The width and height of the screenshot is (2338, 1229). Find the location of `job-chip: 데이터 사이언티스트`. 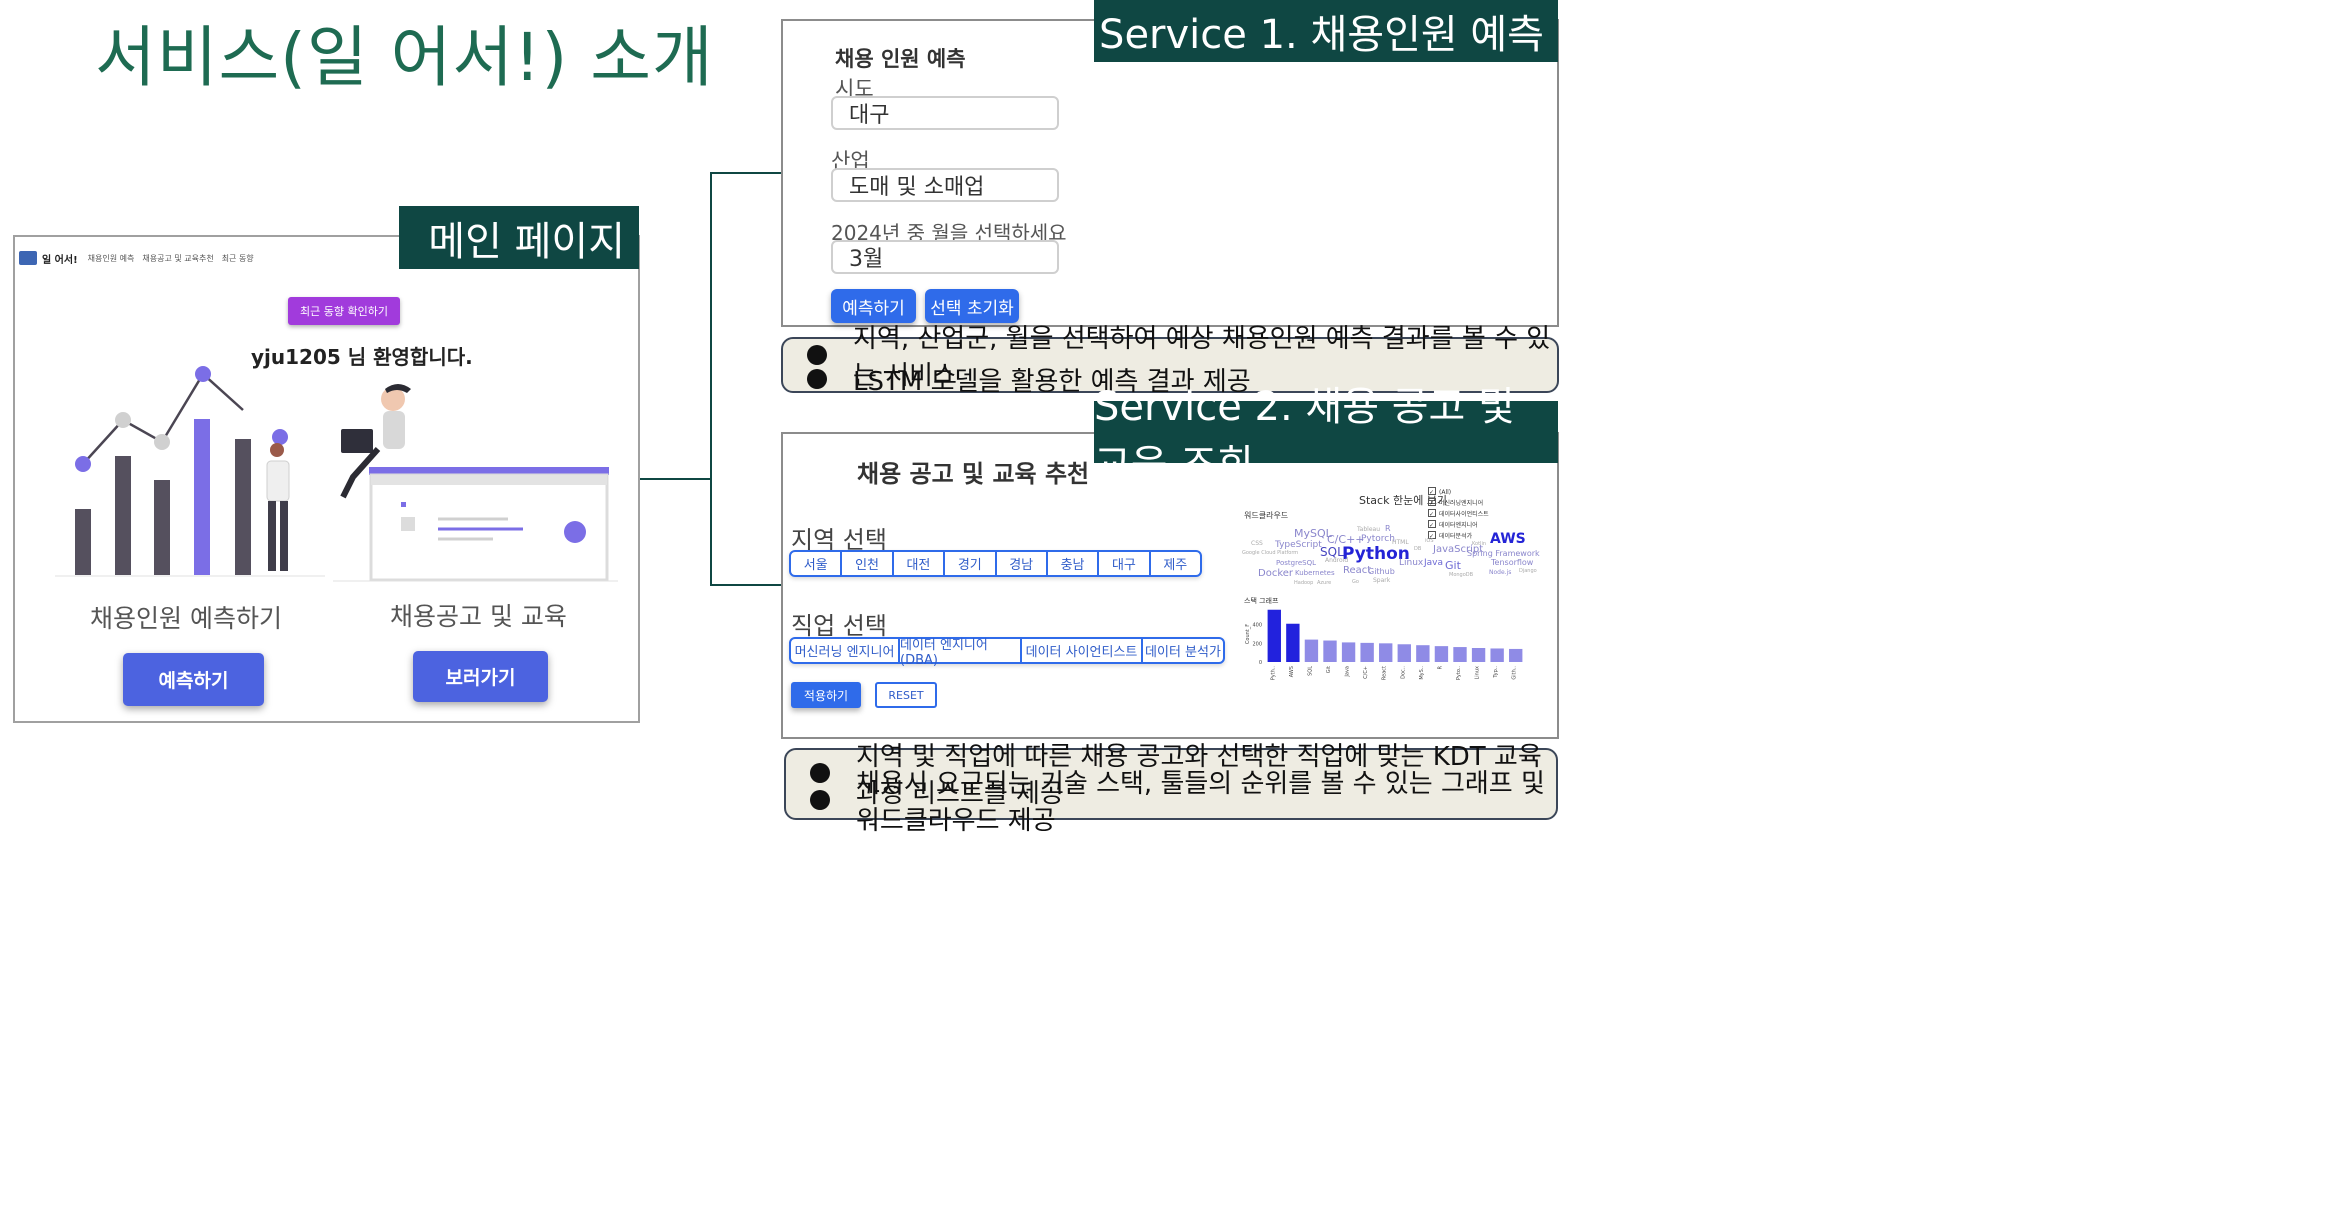

job-chip: 데이터 사이언티스트 is located at coordinates (1082, 650).